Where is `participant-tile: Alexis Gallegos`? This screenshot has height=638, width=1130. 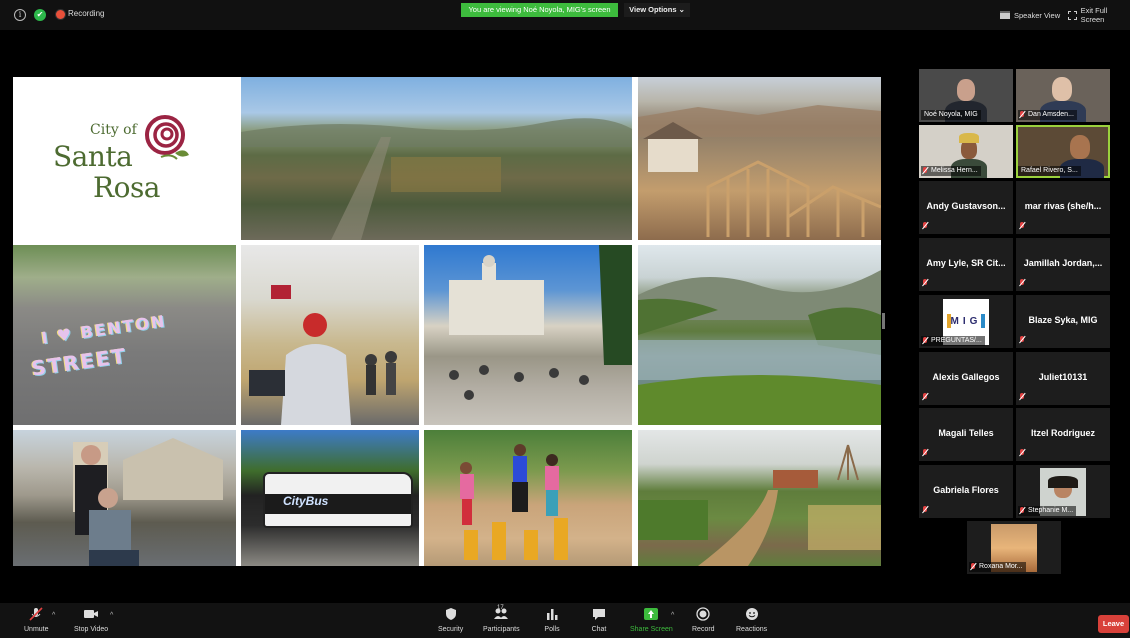 participant-tile: Alexis Gallegos is located at coordinates (966, 378).